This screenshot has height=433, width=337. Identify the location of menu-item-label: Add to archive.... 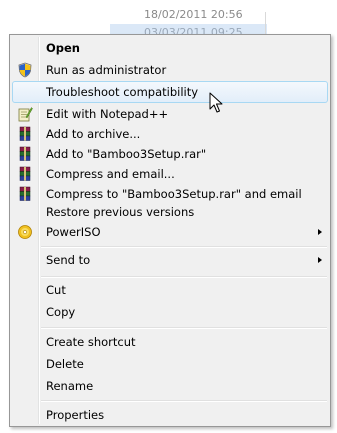
(93, 134).